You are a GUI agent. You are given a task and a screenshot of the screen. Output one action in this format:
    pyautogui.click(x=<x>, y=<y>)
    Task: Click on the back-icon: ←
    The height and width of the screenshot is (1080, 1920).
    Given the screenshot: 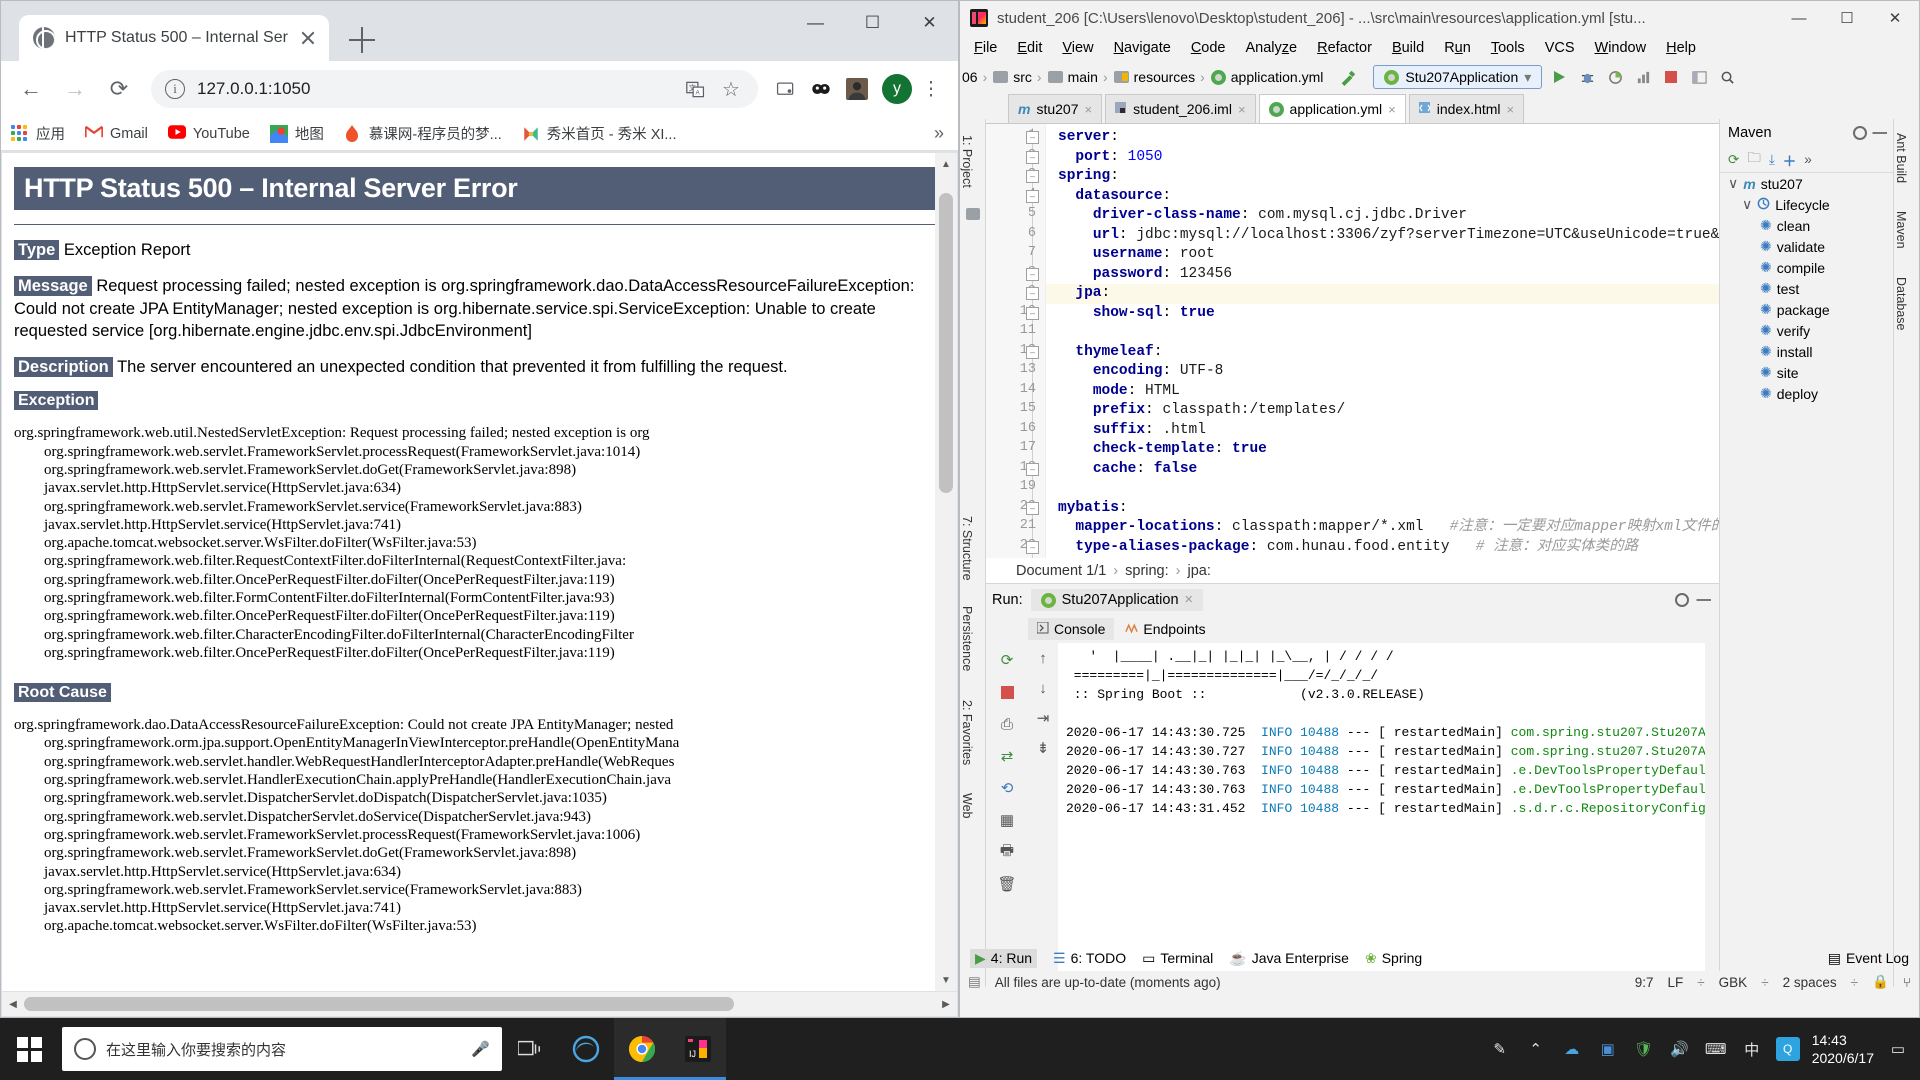 What is the action you would take?
    pyautogui.click(x=31, y=89)
    